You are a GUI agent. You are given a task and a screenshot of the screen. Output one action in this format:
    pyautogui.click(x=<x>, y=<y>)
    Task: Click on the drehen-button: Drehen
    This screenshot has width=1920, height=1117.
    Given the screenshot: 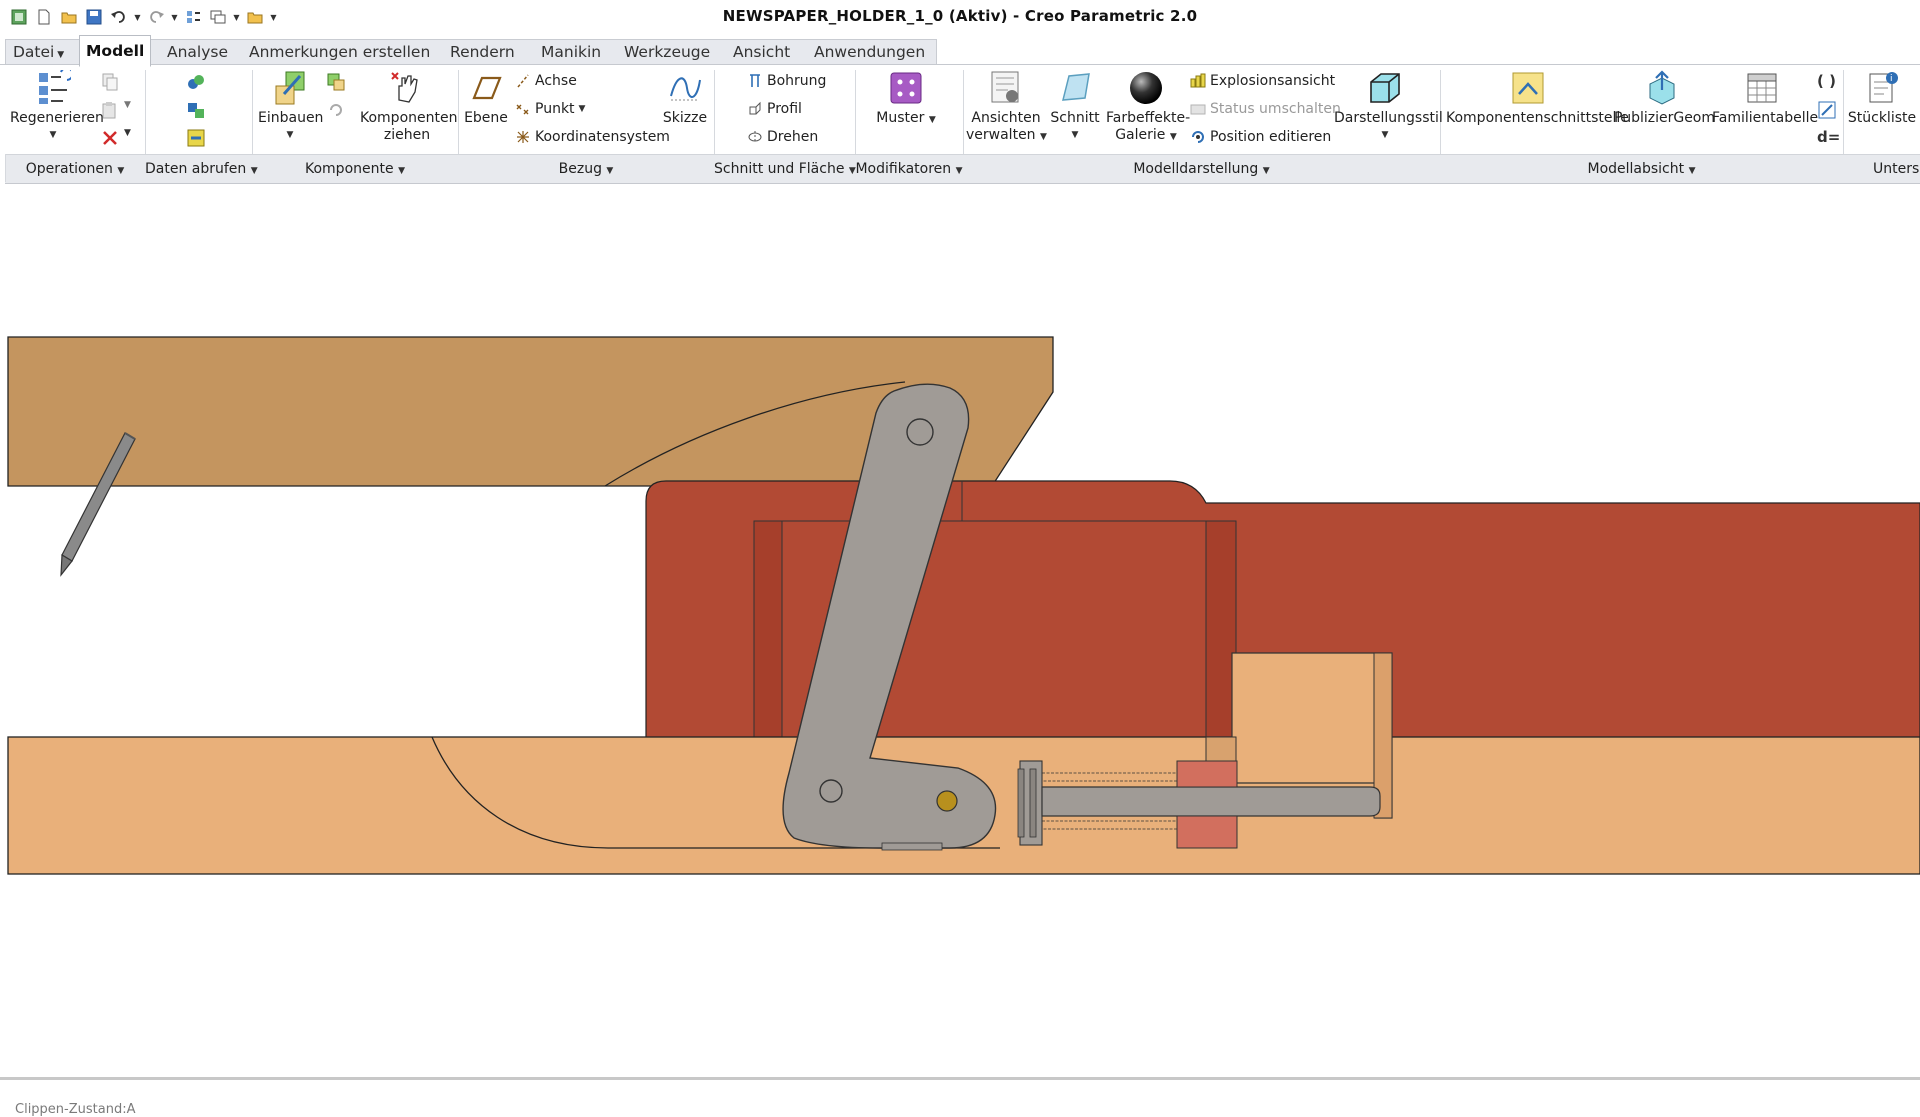 What is the action you would take?
    pyautogui.click(x=782, y=137)
    